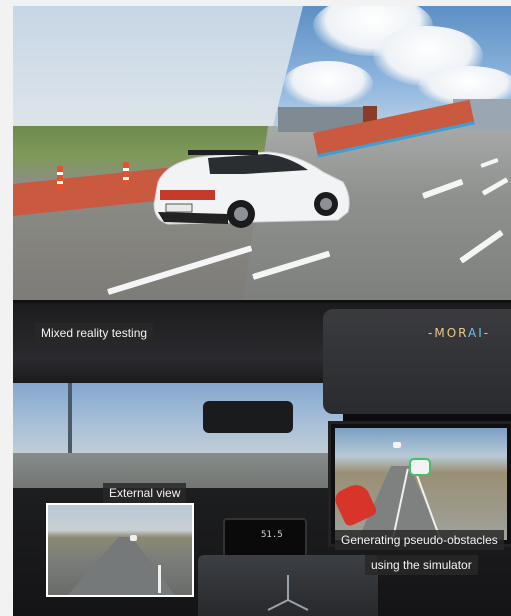  Describe the element at coordinates (420, 467) in the screenshot. I see `sim-vehicle-white` at that location.